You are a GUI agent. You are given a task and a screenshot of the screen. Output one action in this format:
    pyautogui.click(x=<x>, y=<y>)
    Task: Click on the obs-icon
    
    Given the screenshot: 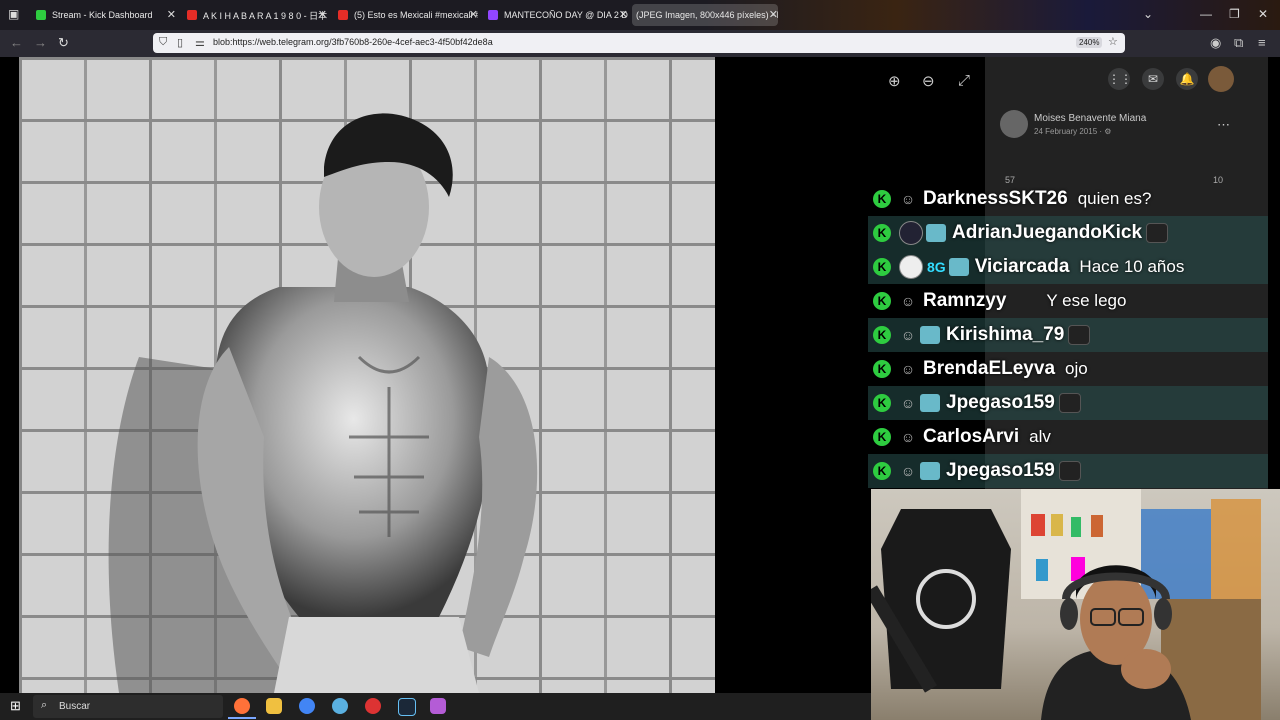 What is the action you would take?
    pyautogui.click(x=373, y=706)
    